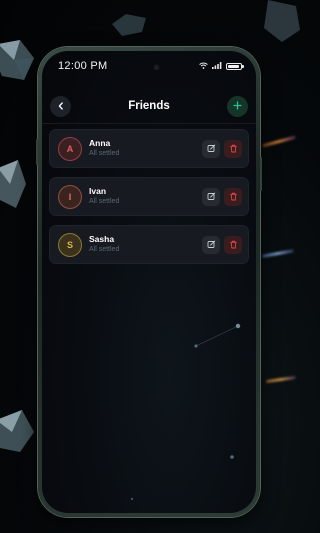 The width and height of the screenshot is (320, 533). Describe the element at coordinates (37, 152) in the screenshot. I see `volume-button` at that location.